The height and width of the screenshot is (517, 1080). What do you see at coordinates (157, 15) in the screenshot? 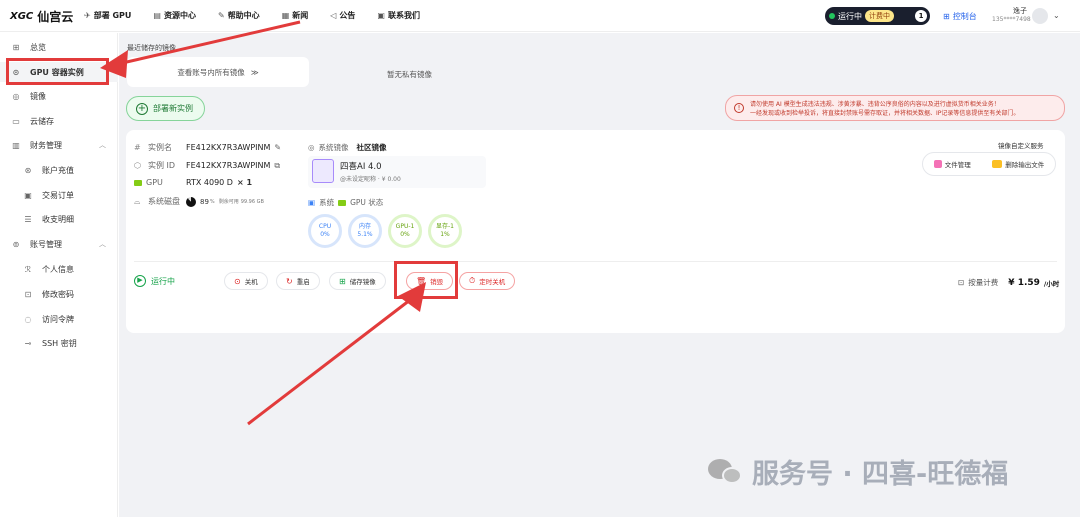
I see `book-icon: ▤` at bounding box center [157, 15].